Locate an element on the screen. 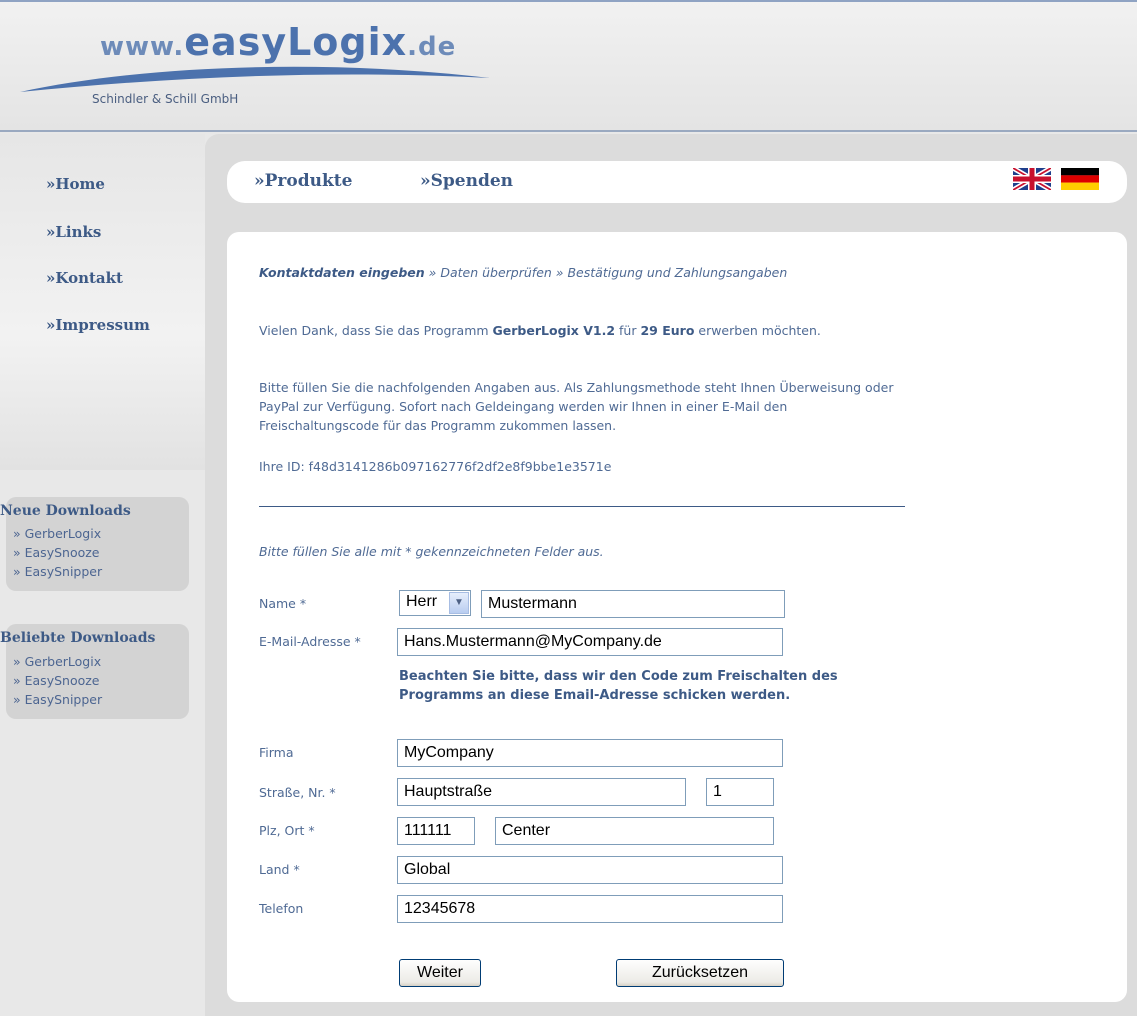  city-input: Center is located at coordinates (634, 831).